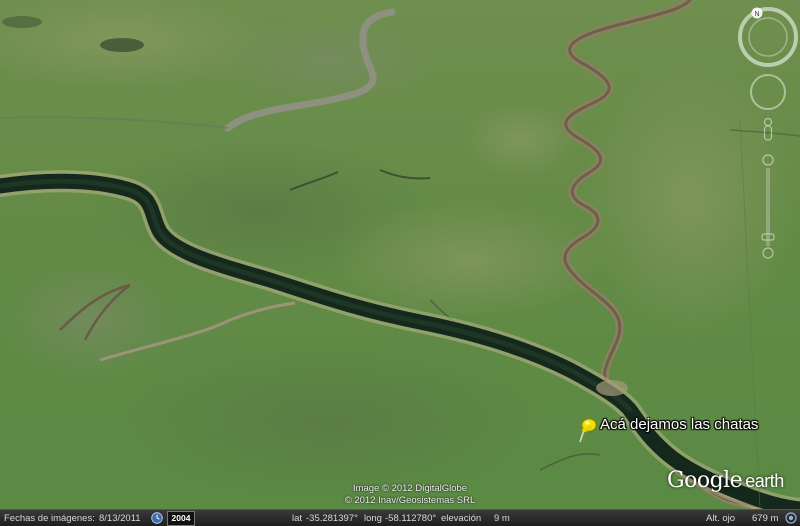 This screenshot has height=526, width=800. What do you see at coordinates (768, 37) in the screenshot?
I see `compass-icon: N` at bounding box center [768, 37].